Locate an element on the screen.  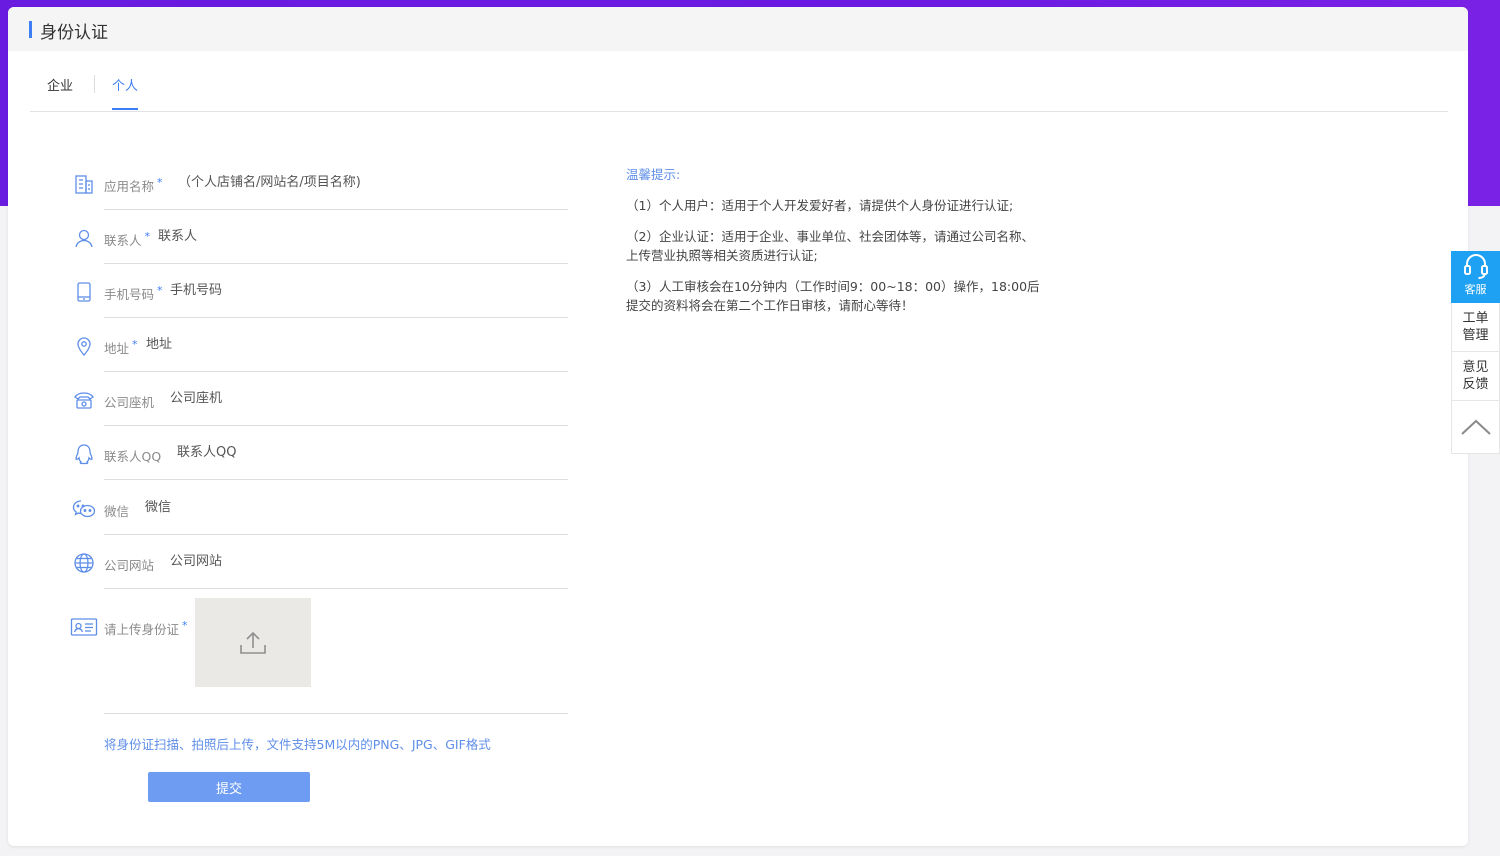
tips-title: 温馨提示: is located at coordinates (653, 174).